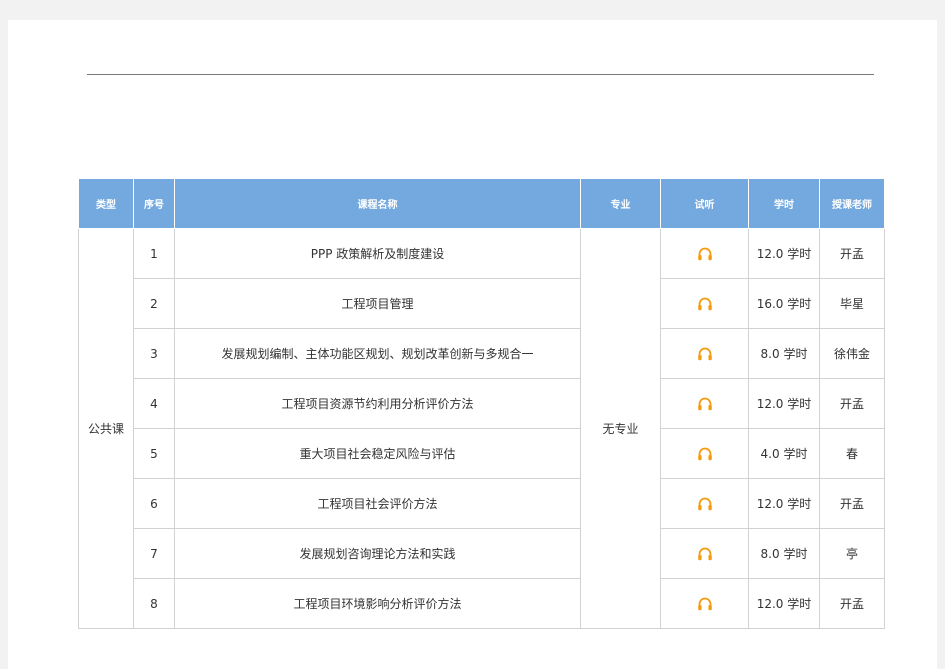  I want to click on row-seq: 1, so click(154, 253).